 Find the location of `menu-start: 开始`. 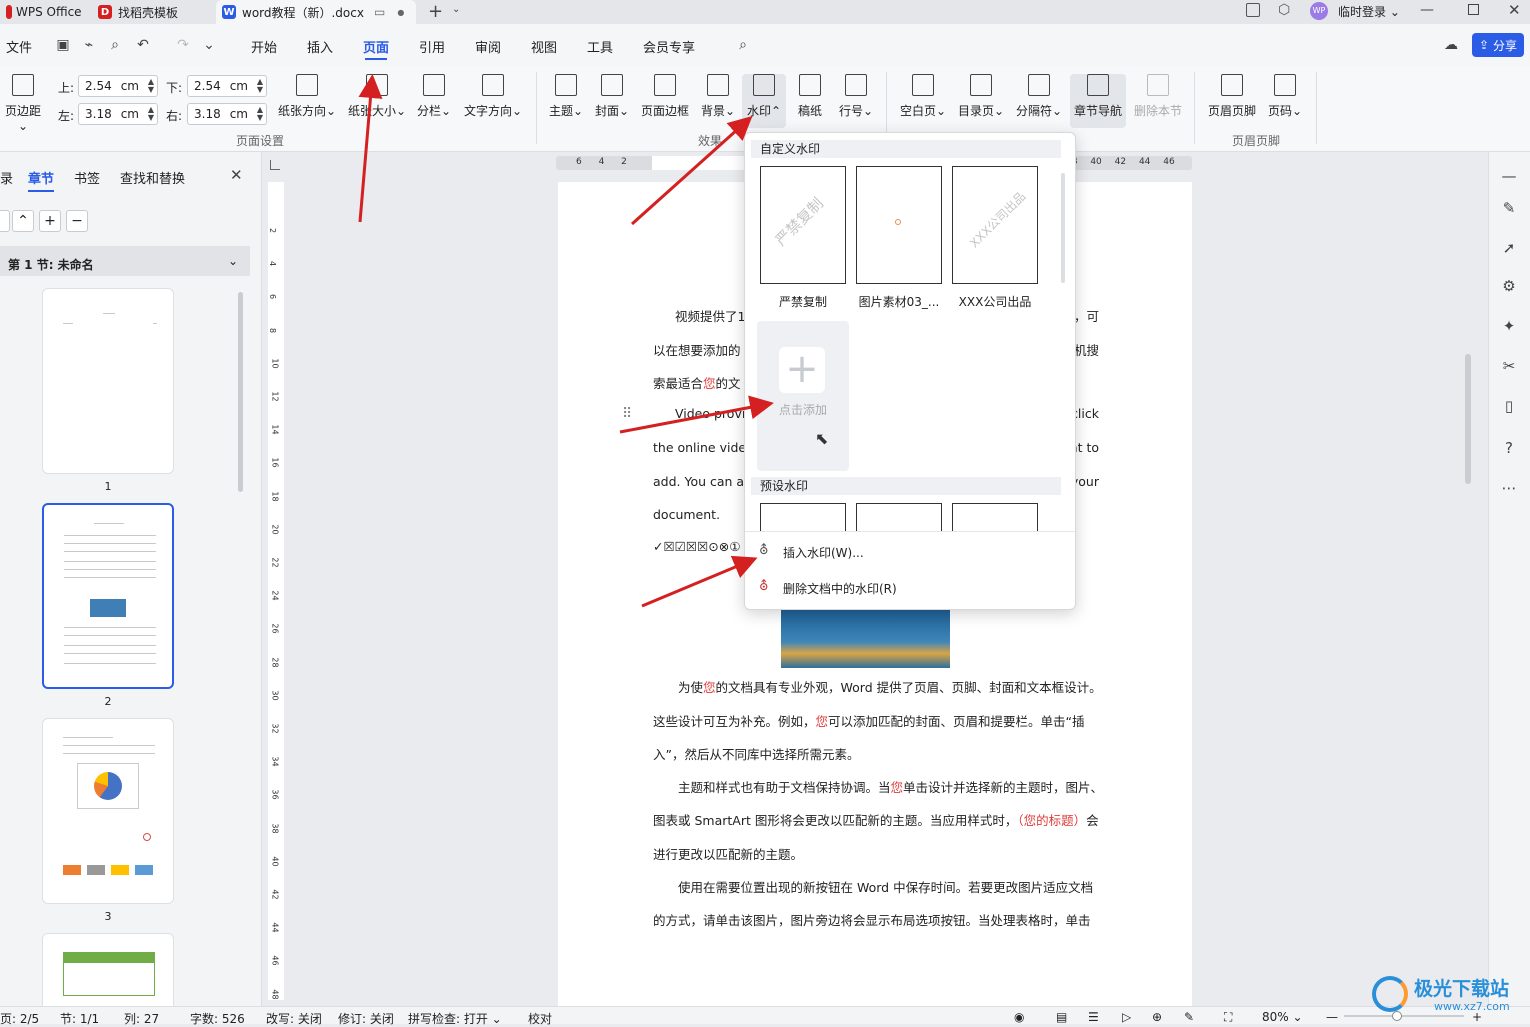

menu-start: 开始 is located at coordinates (264, 46).